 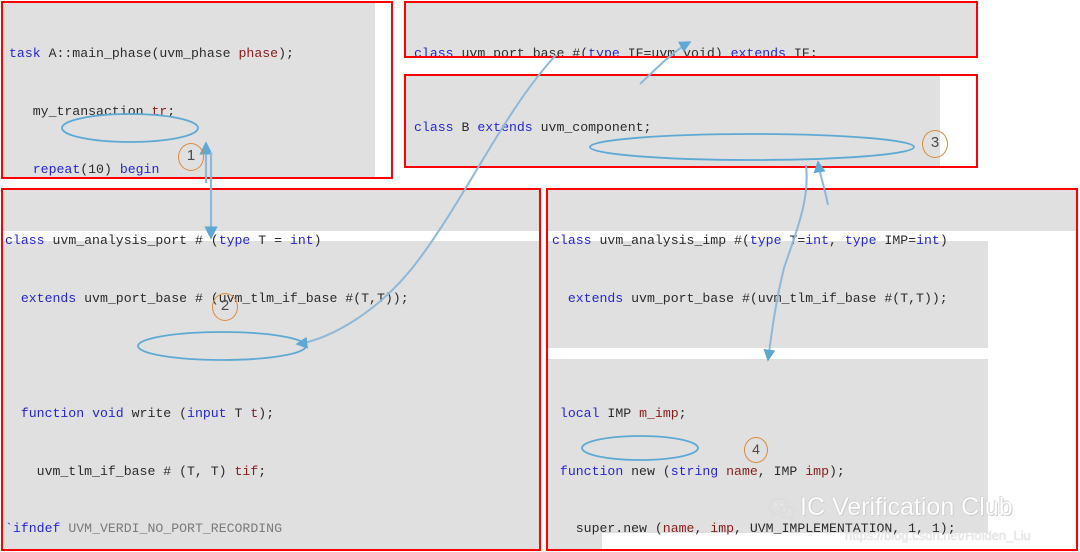 What do you see at coordinates (163, 241) in the screenshot?
I see `code-line: class uvm_analysis_port # (type T = int)` at bounding box center [163, 241].